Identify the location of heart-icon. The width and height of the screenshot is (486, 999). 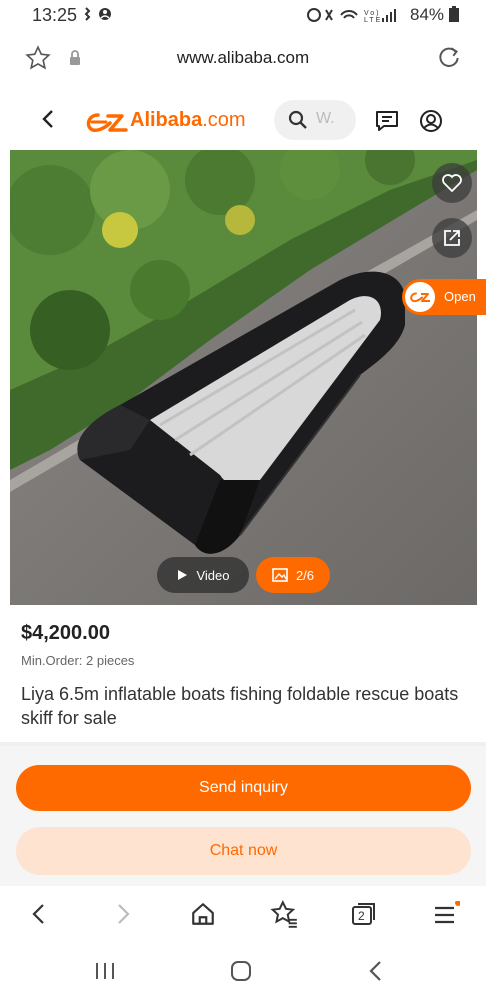
(452, 183).